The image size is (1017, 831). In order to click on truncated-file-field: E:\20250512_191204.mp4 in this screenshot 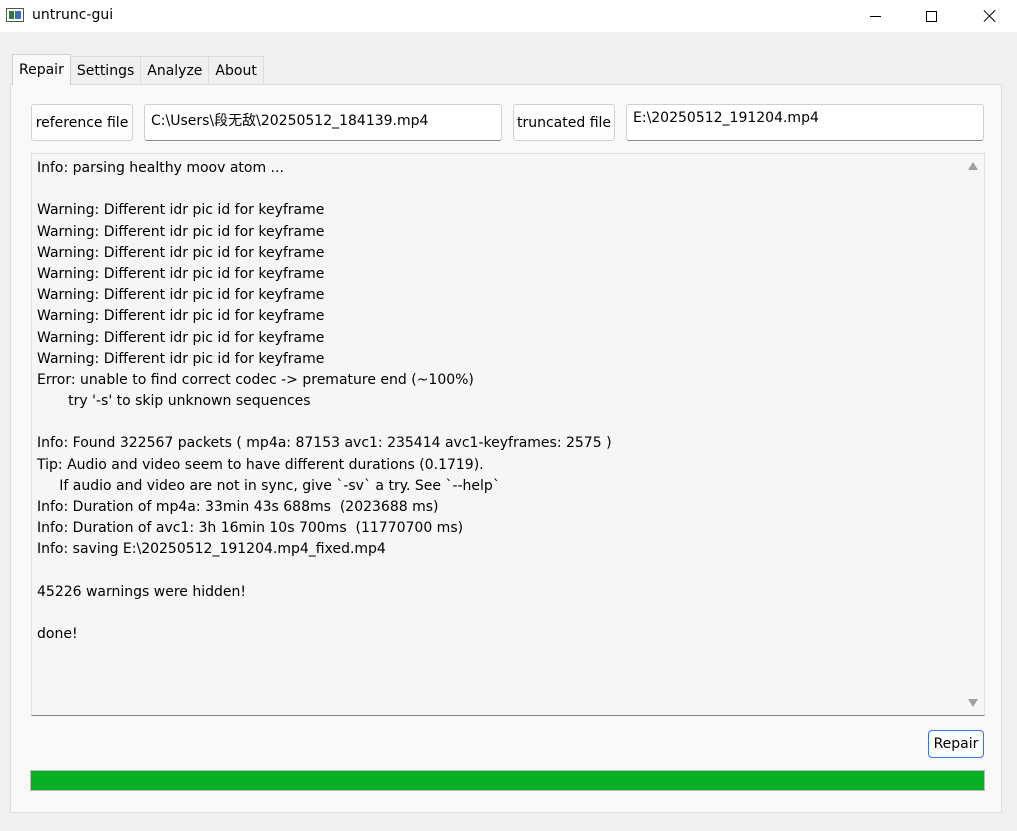, I will do `click(805, 122)`.